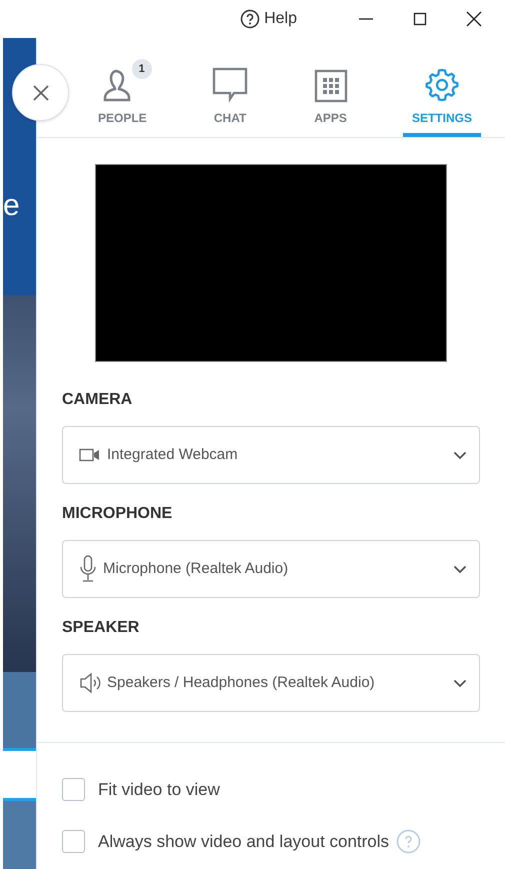 This screenshot has width=505, height=869. Describe the element at coordinates (230, 84) in the screenshot. I see `chat-icon` at that location.